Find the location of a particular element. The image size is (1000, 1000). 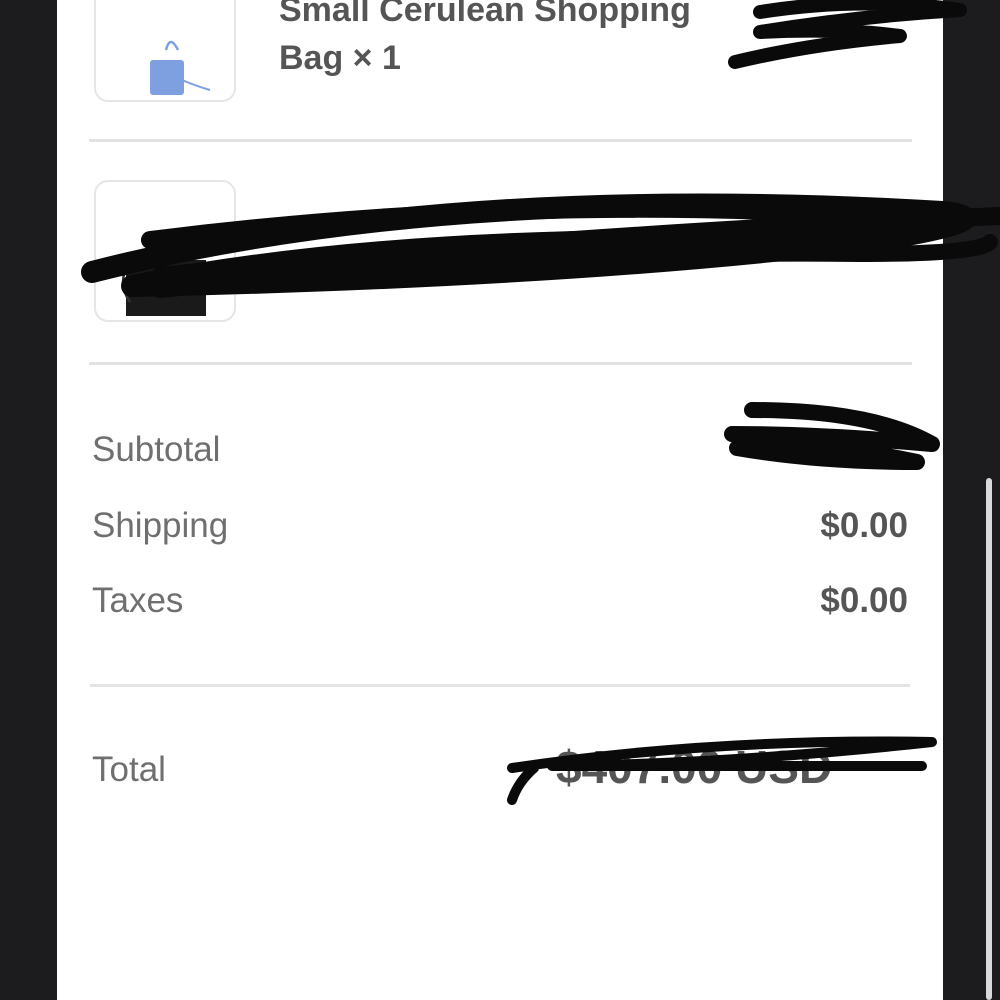

item-title-line1: Small Cerulean Shopping is located at coordinates (485, 14).